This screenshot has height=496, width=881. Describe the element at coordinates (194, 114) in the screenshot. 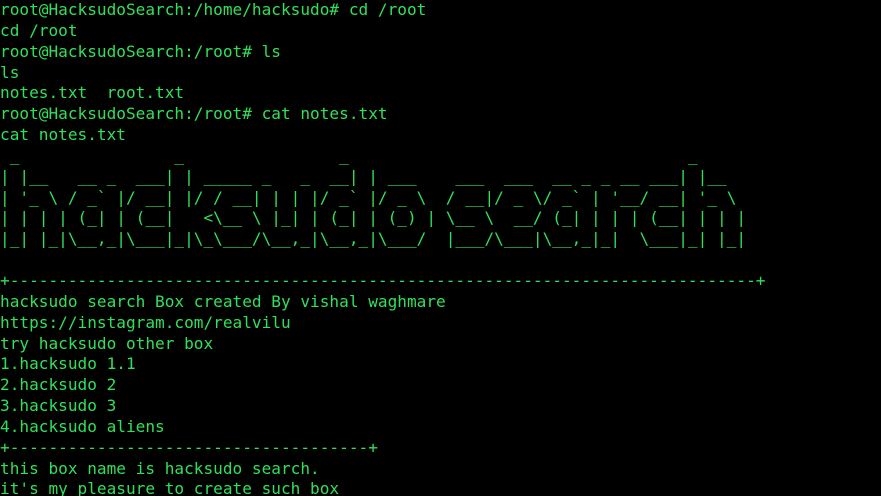

I see `terminal-line-prompt-cat-notes: root@HacksudoSearch:/root# cat notes.txt` at that location.